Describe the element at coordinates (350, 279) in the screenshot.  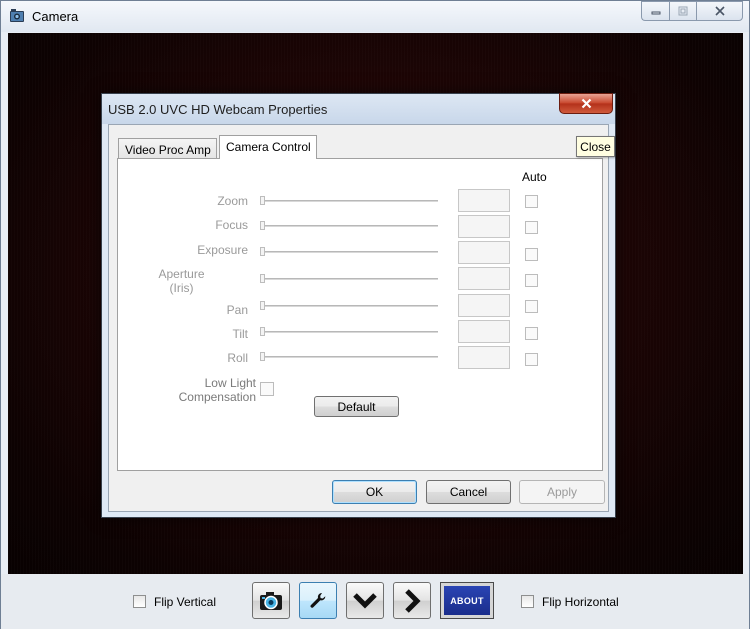
I see `aperture-slider-track` at that location.